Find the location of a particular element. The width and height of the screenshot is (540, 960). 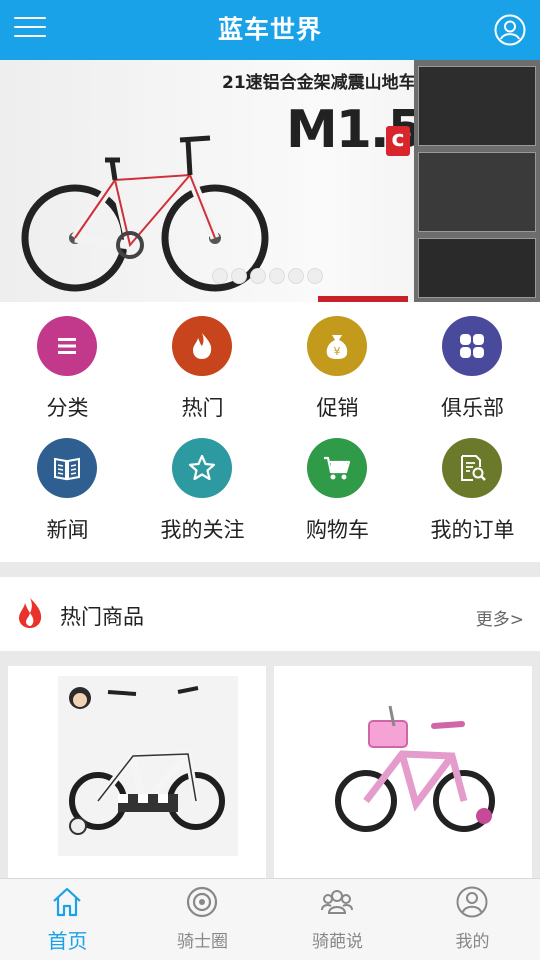

category-label: 我的关注 is located at coordinates (202, 530).